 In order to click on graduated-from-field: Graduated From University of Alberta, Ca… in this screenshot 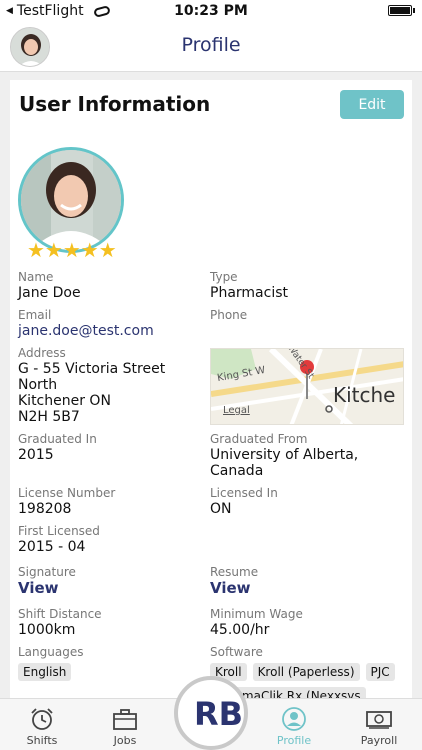, I will do `click(284, 455)`.